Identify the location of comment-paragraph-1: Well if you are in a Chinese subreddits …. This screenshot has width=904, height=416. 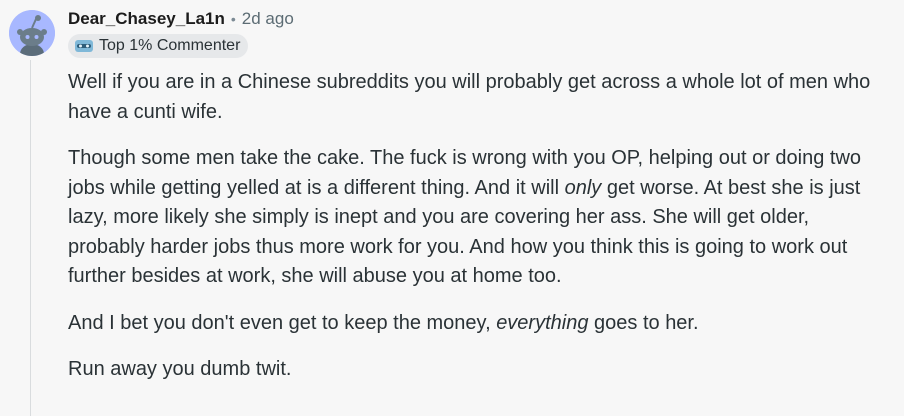
(478, 97).